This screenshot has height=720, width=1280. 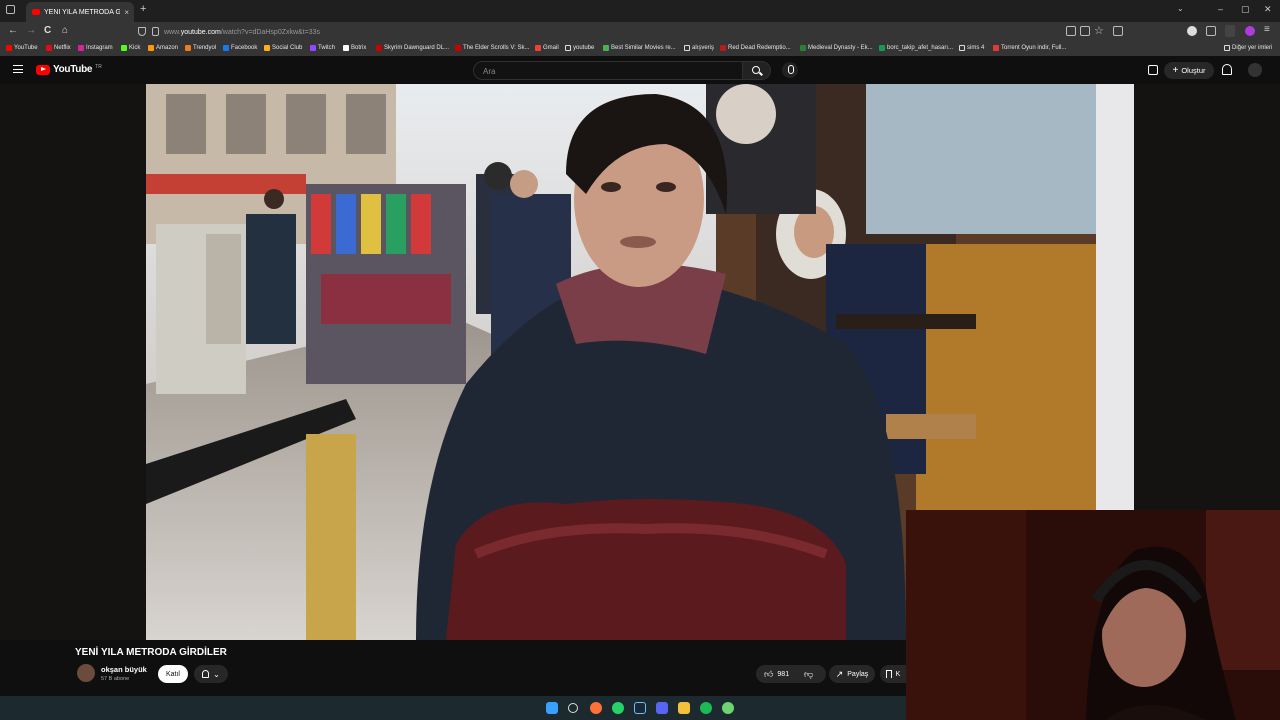 What do you see at coordinates (322, 48) in the screenshot?
I see `bookmark-item: Twitch` at bounding box center [322, 48].